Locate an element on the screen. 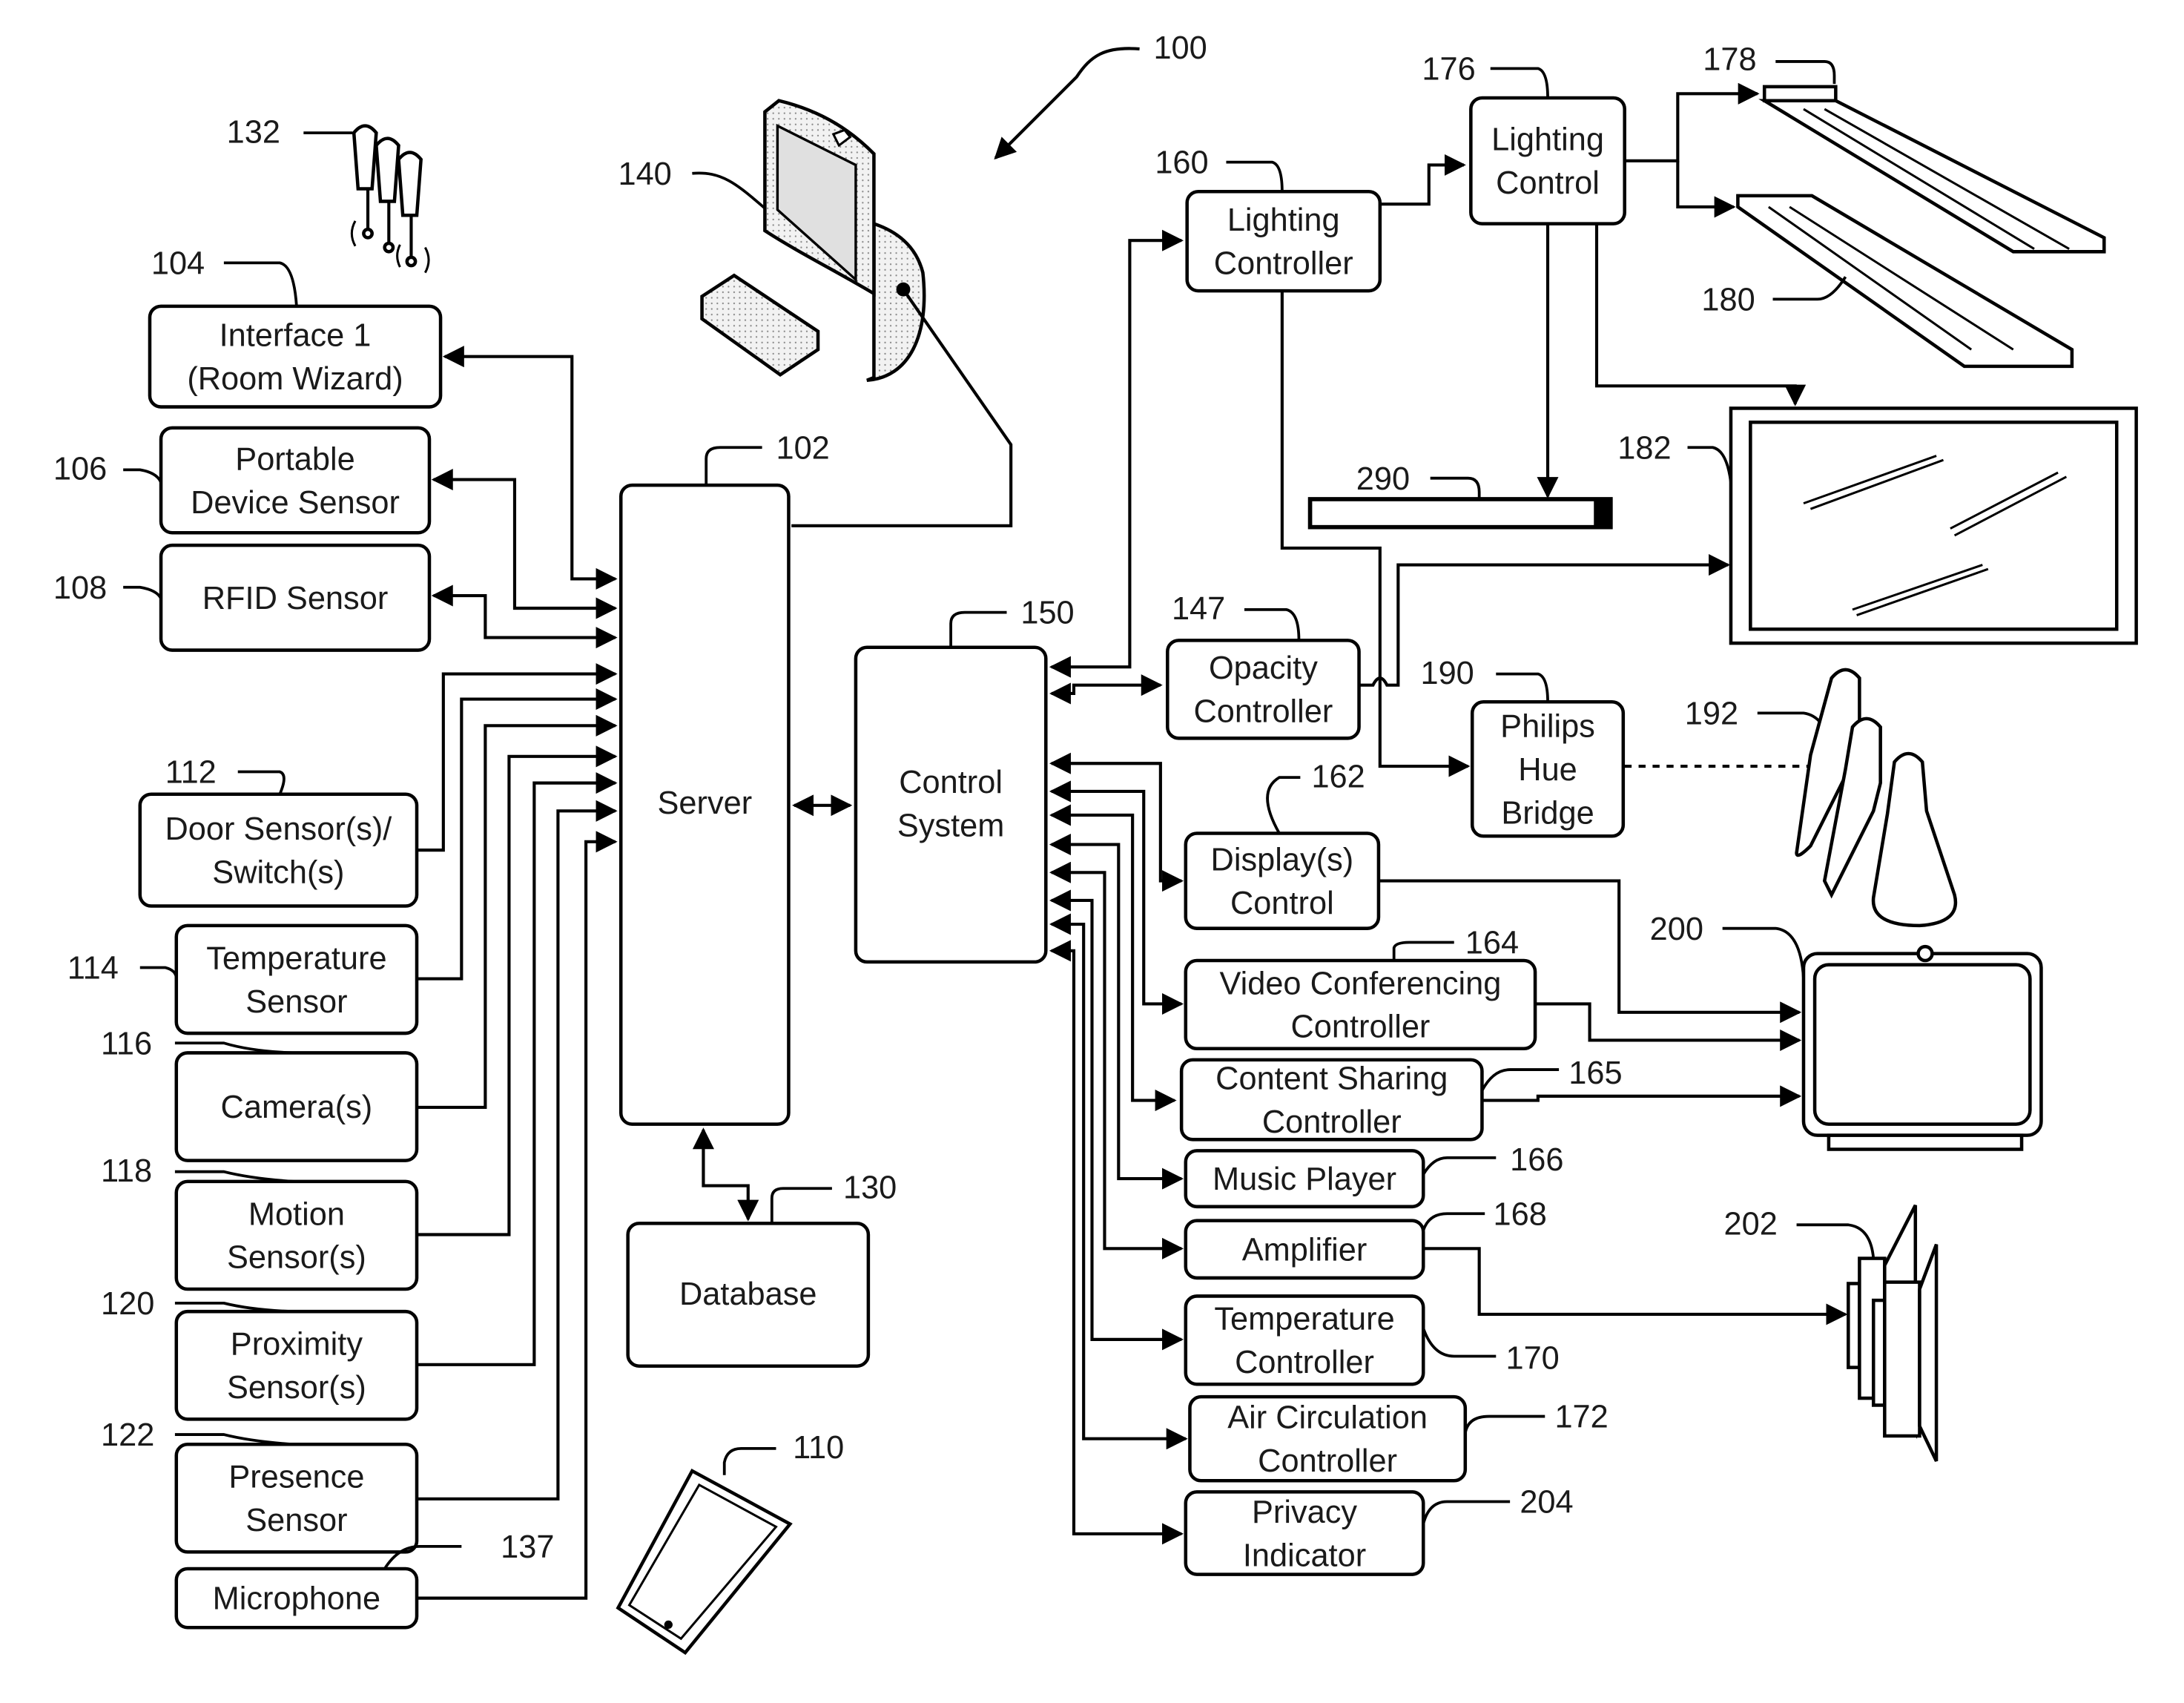  presence-label-line-1: Presence is located at coordinates (296, 1477).